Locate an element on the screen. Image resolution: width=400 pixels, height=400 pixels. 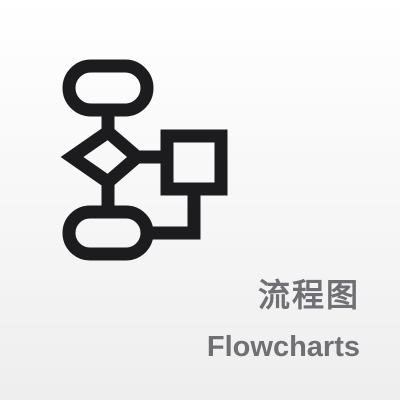
flowchart-end-node is located at coordinates (108, 233).